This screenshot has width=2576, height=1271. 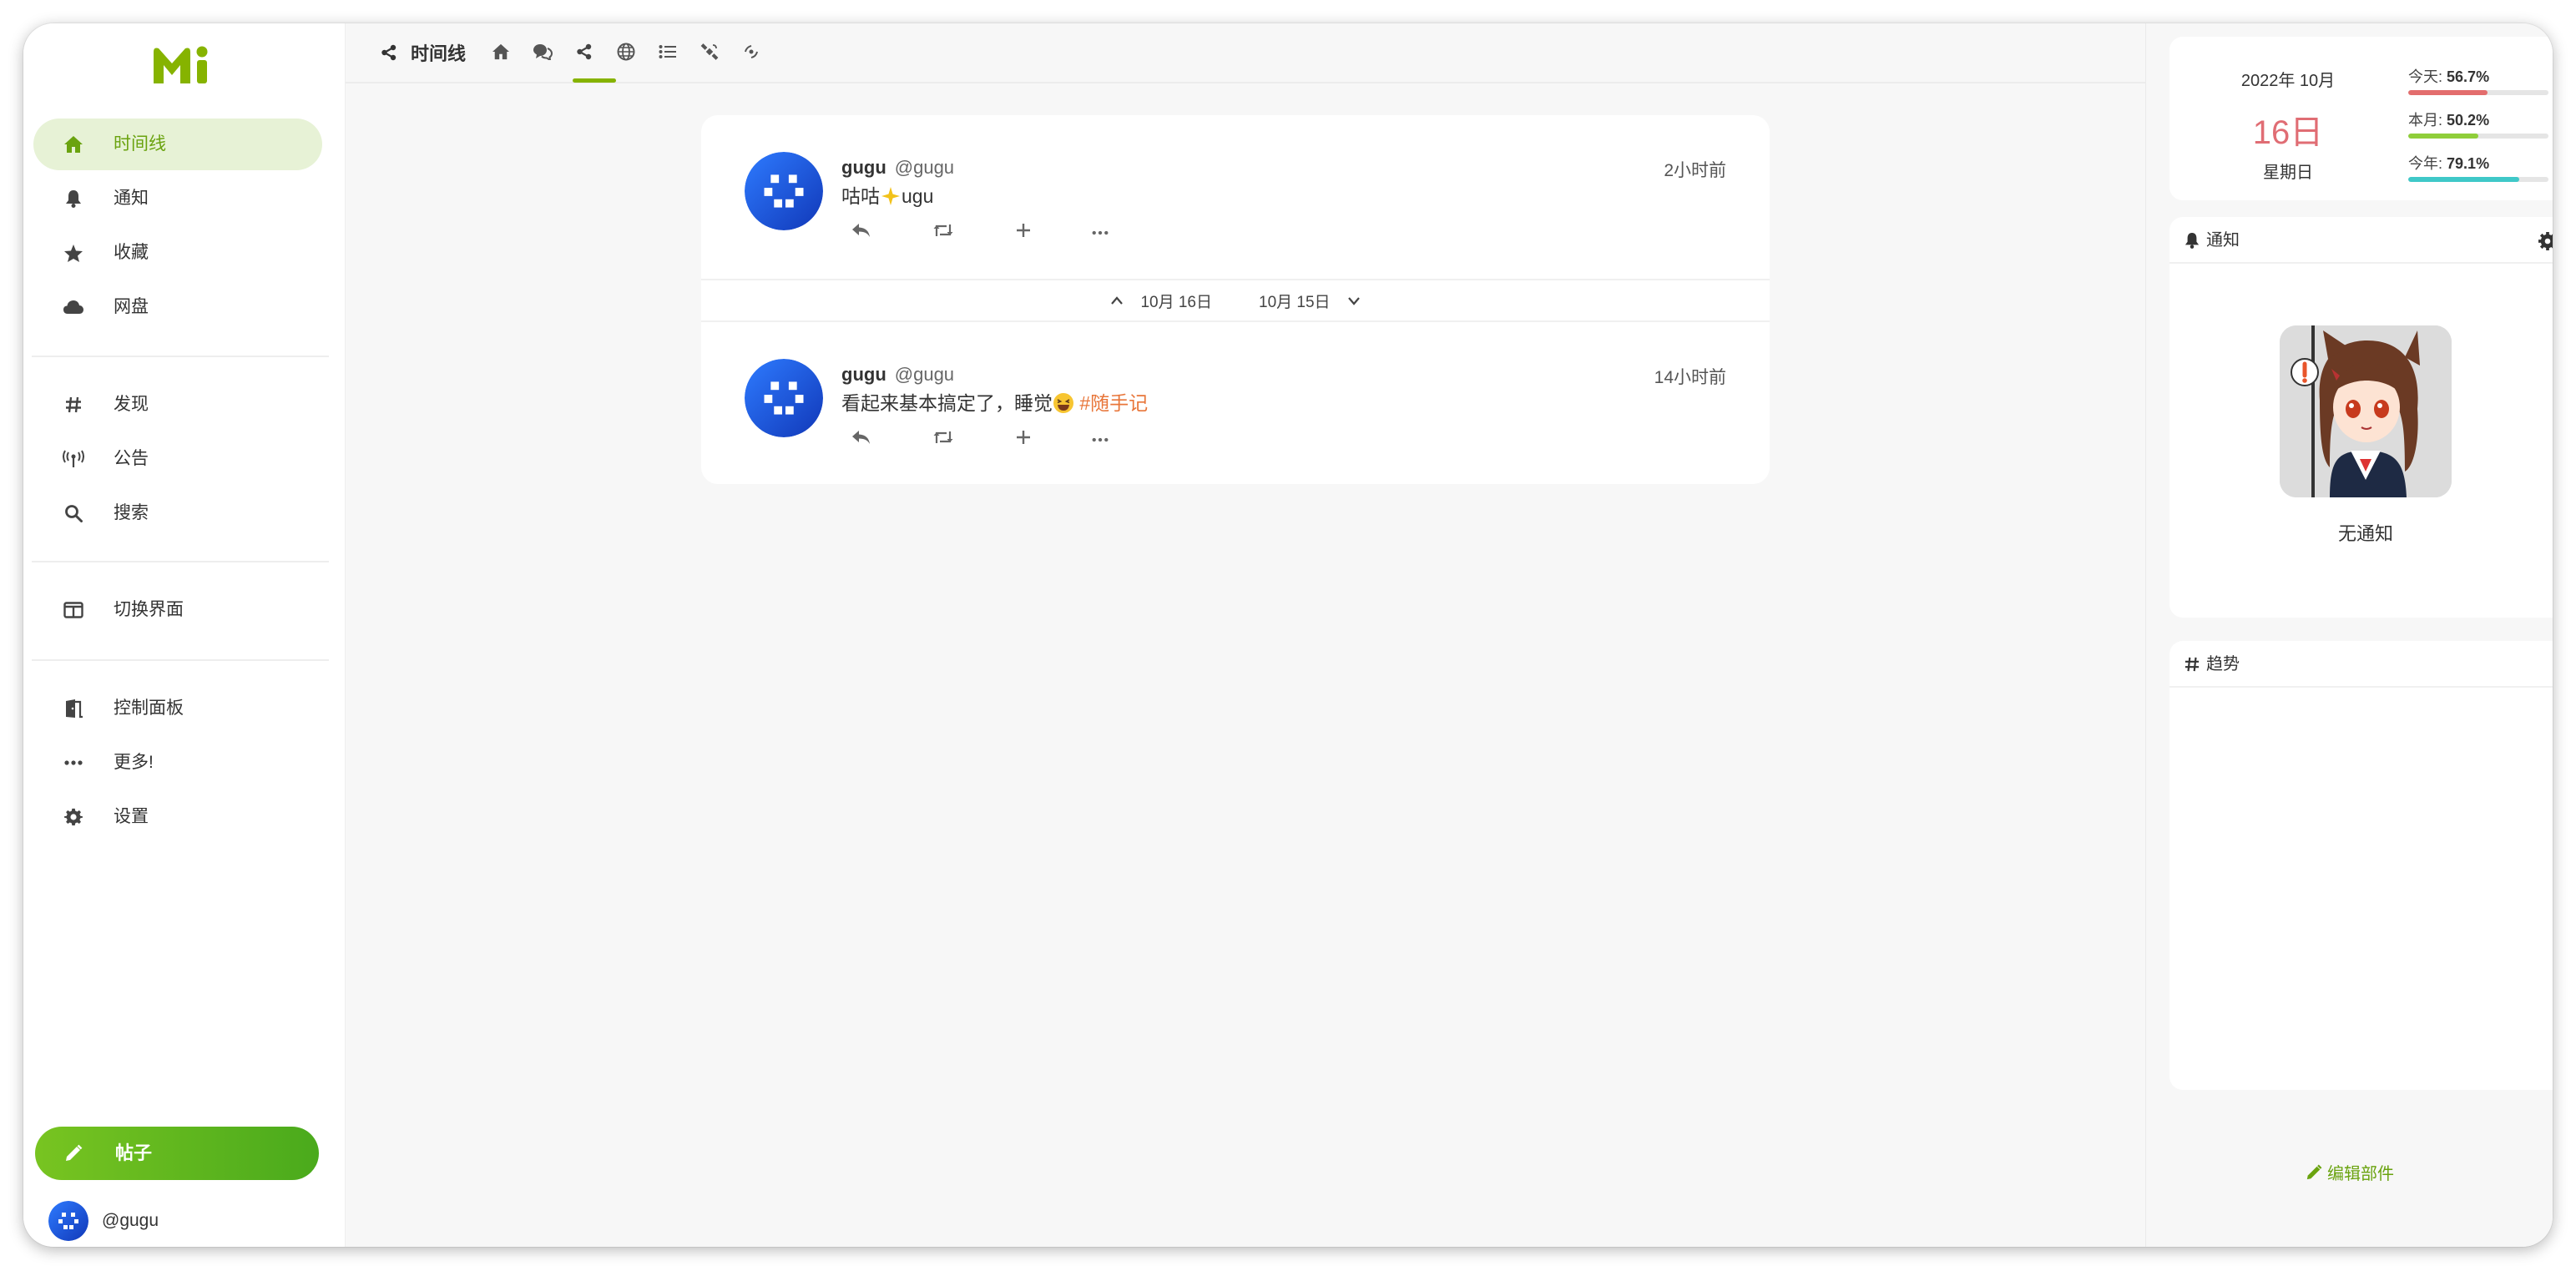 I want to click on pencil-icon, so click(x=73, y=1153).